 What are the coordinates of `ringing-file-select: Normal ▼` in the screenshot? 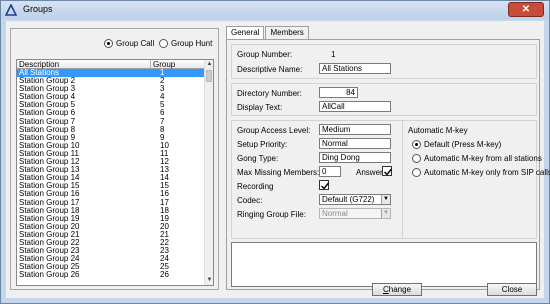 It's located at (355, 213).